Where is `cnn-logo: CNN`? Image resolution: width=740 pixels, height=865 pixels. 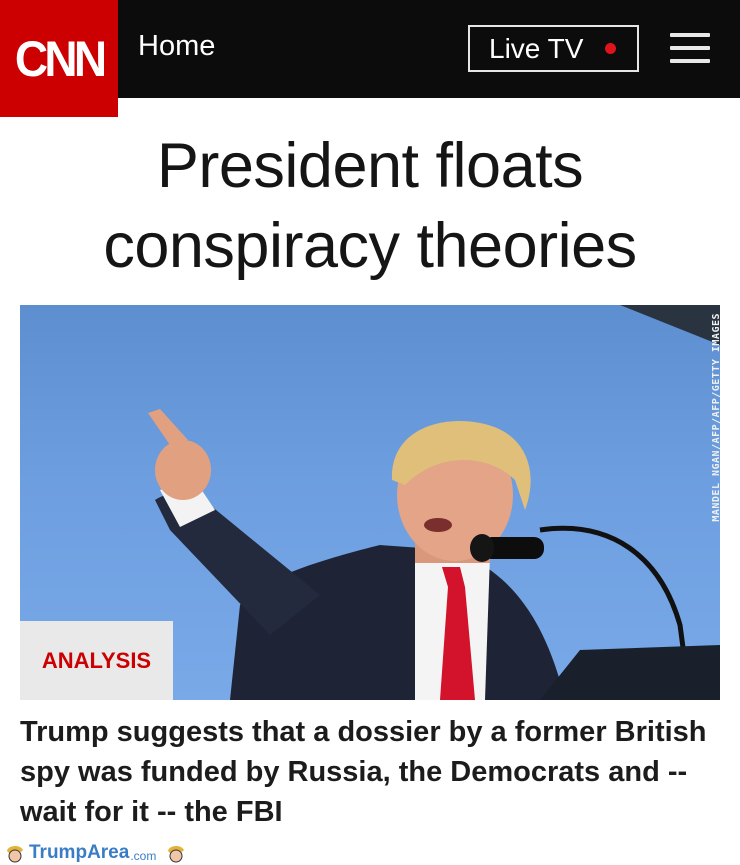
cnn-logo: CNN is located at coordinates (59, 58).